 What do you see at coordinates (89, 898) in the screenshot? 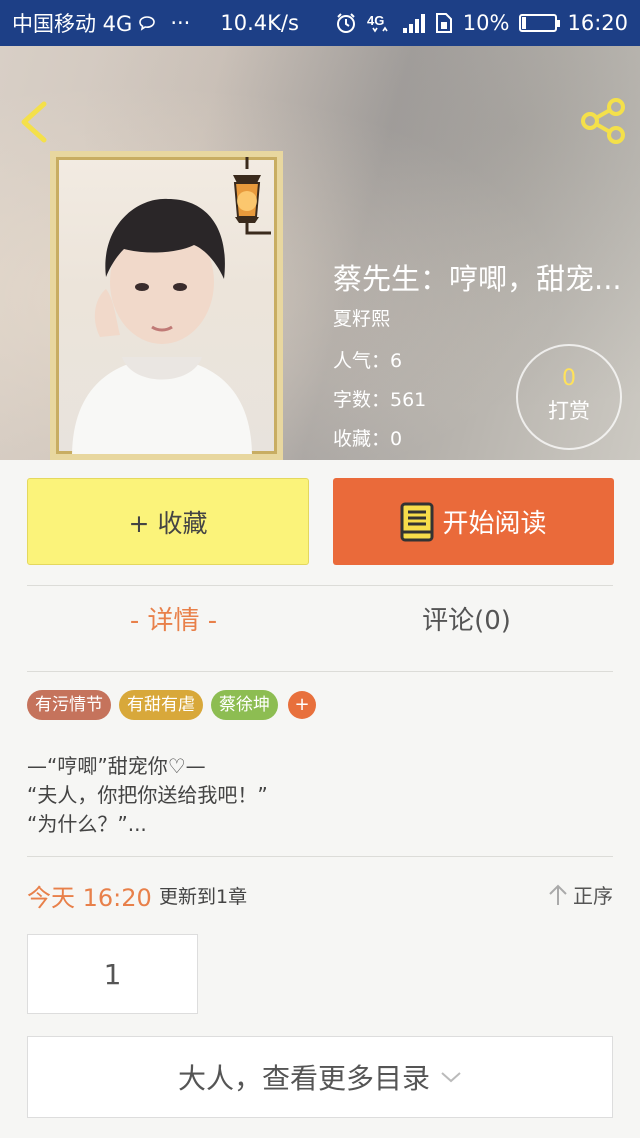
I see `update-time: 今天 16:20` at bounding box center [89, 898].